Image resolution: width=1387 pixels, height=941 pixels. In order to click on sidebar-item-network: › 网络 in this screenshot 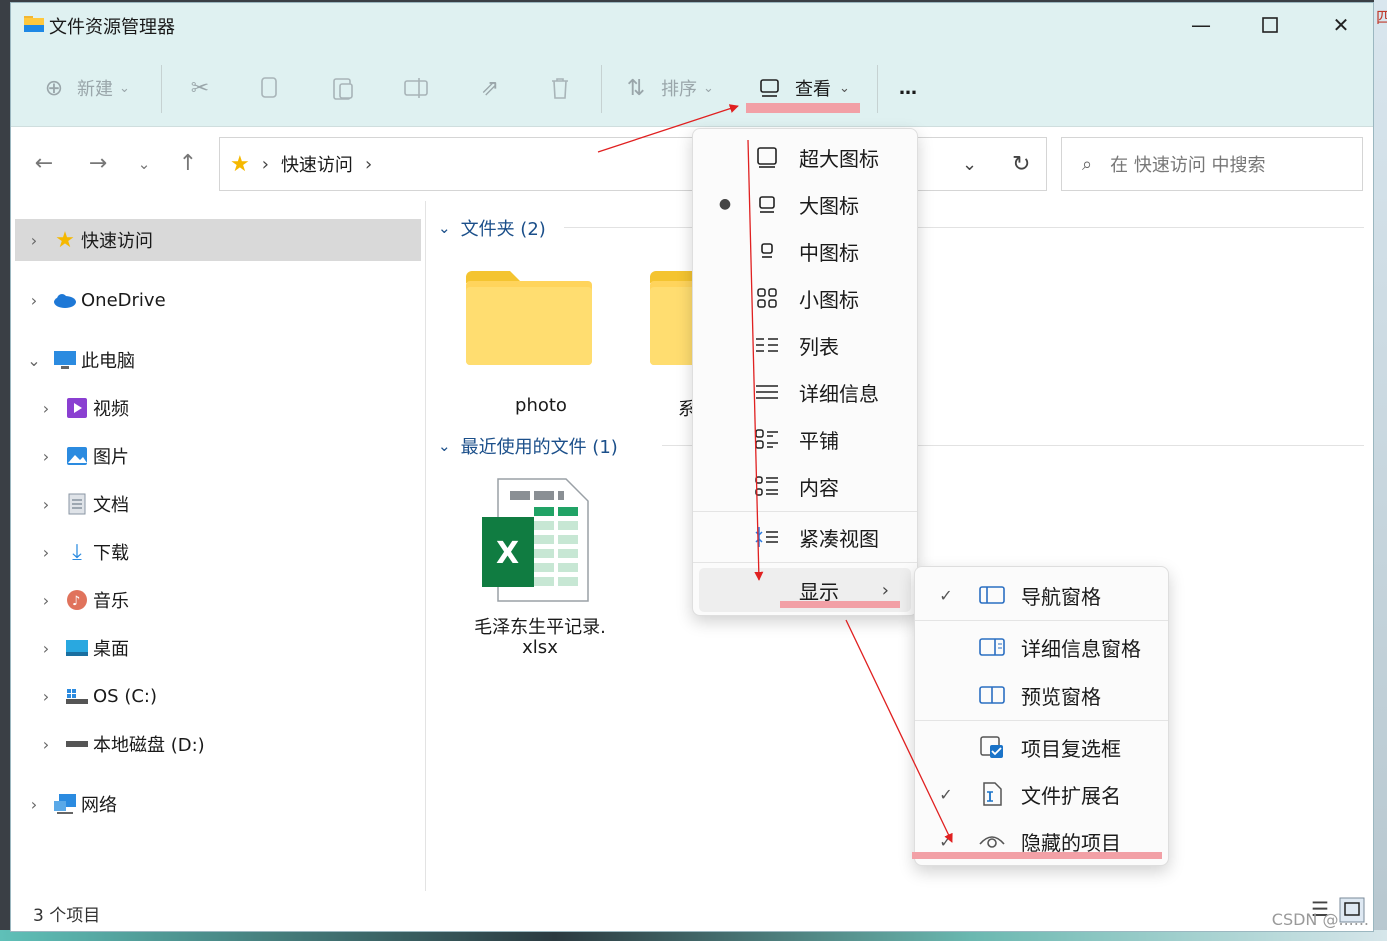, I will do `click(218, 804)`.